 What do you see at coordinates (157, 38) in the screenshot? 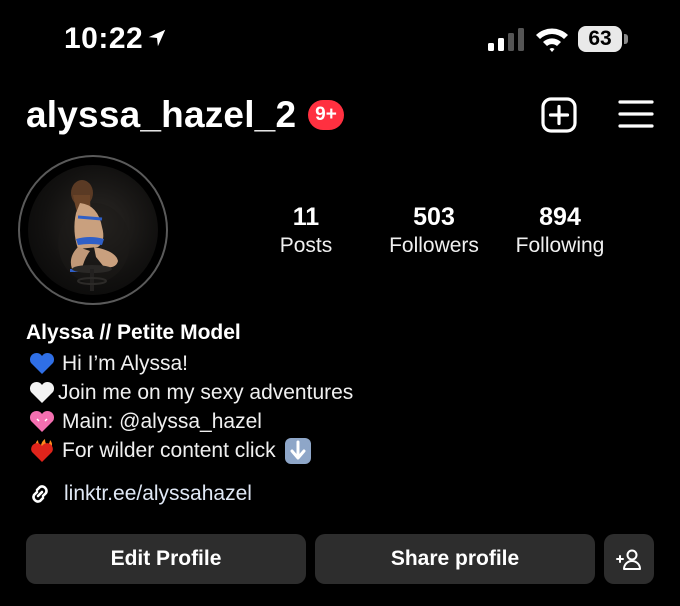
I see `location-arrow-icon` at bounding box center [157, 38].